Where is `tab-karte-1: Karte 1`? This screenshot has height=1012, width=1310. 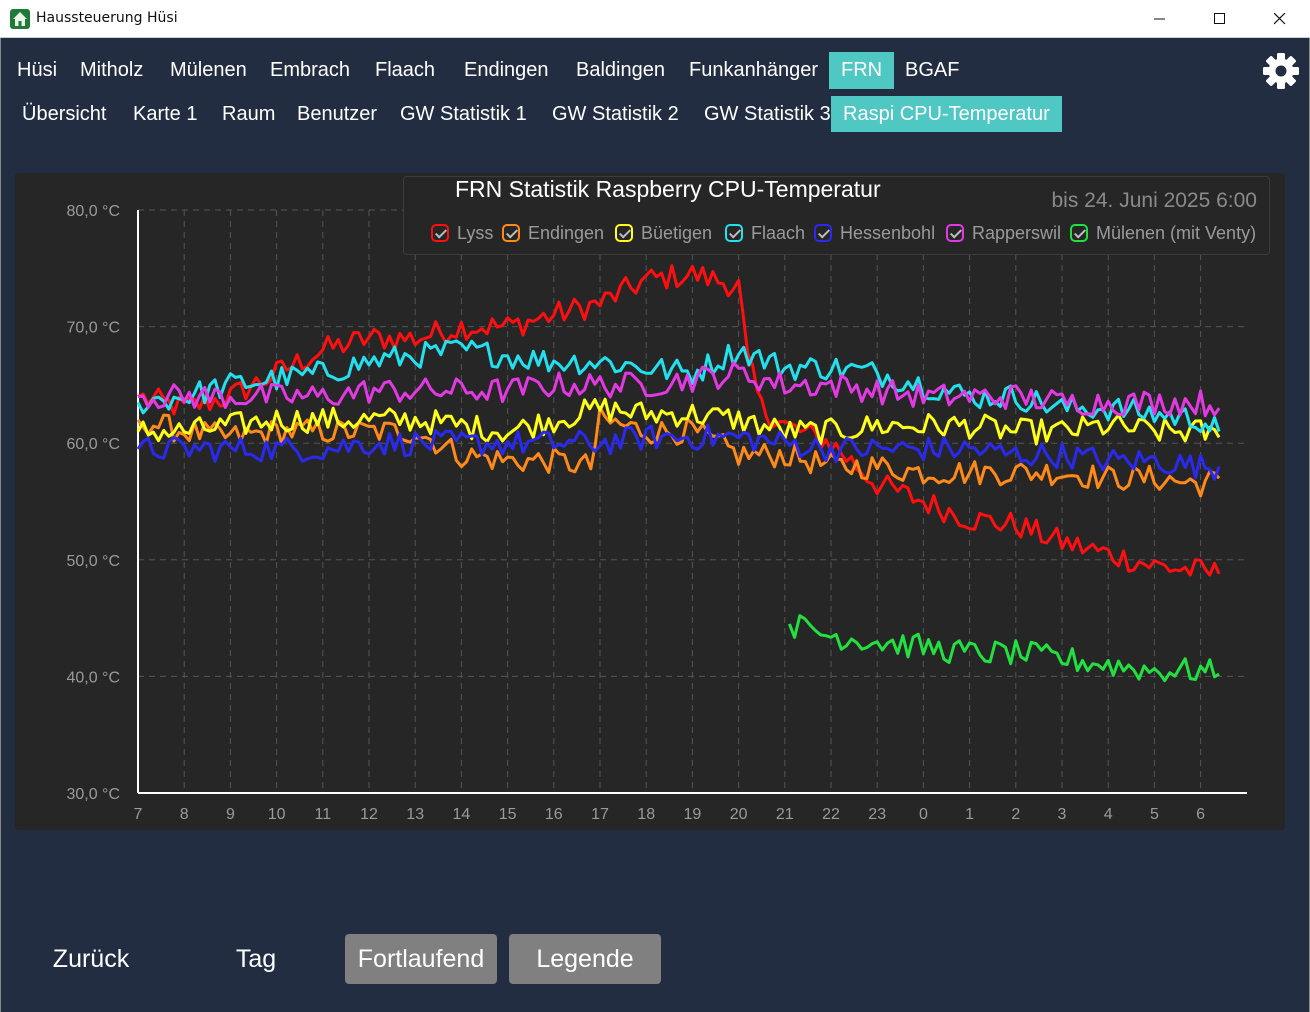 tab-karte-1: Karte 1 is located at coordinates (165, 114).